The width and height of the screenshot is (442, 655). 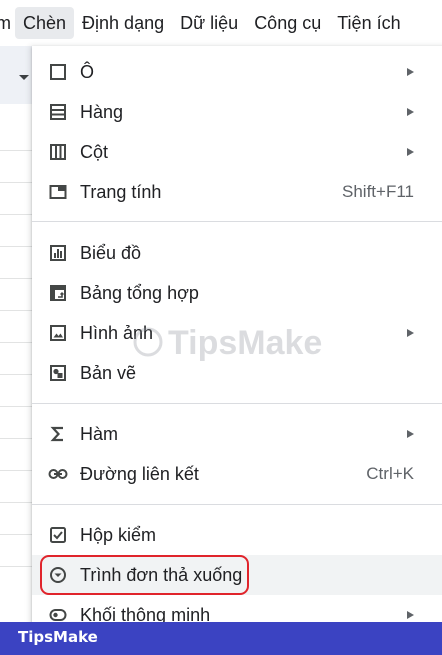 I want to click on menu-item-label: Trang tính, so click(x=121, y=192).